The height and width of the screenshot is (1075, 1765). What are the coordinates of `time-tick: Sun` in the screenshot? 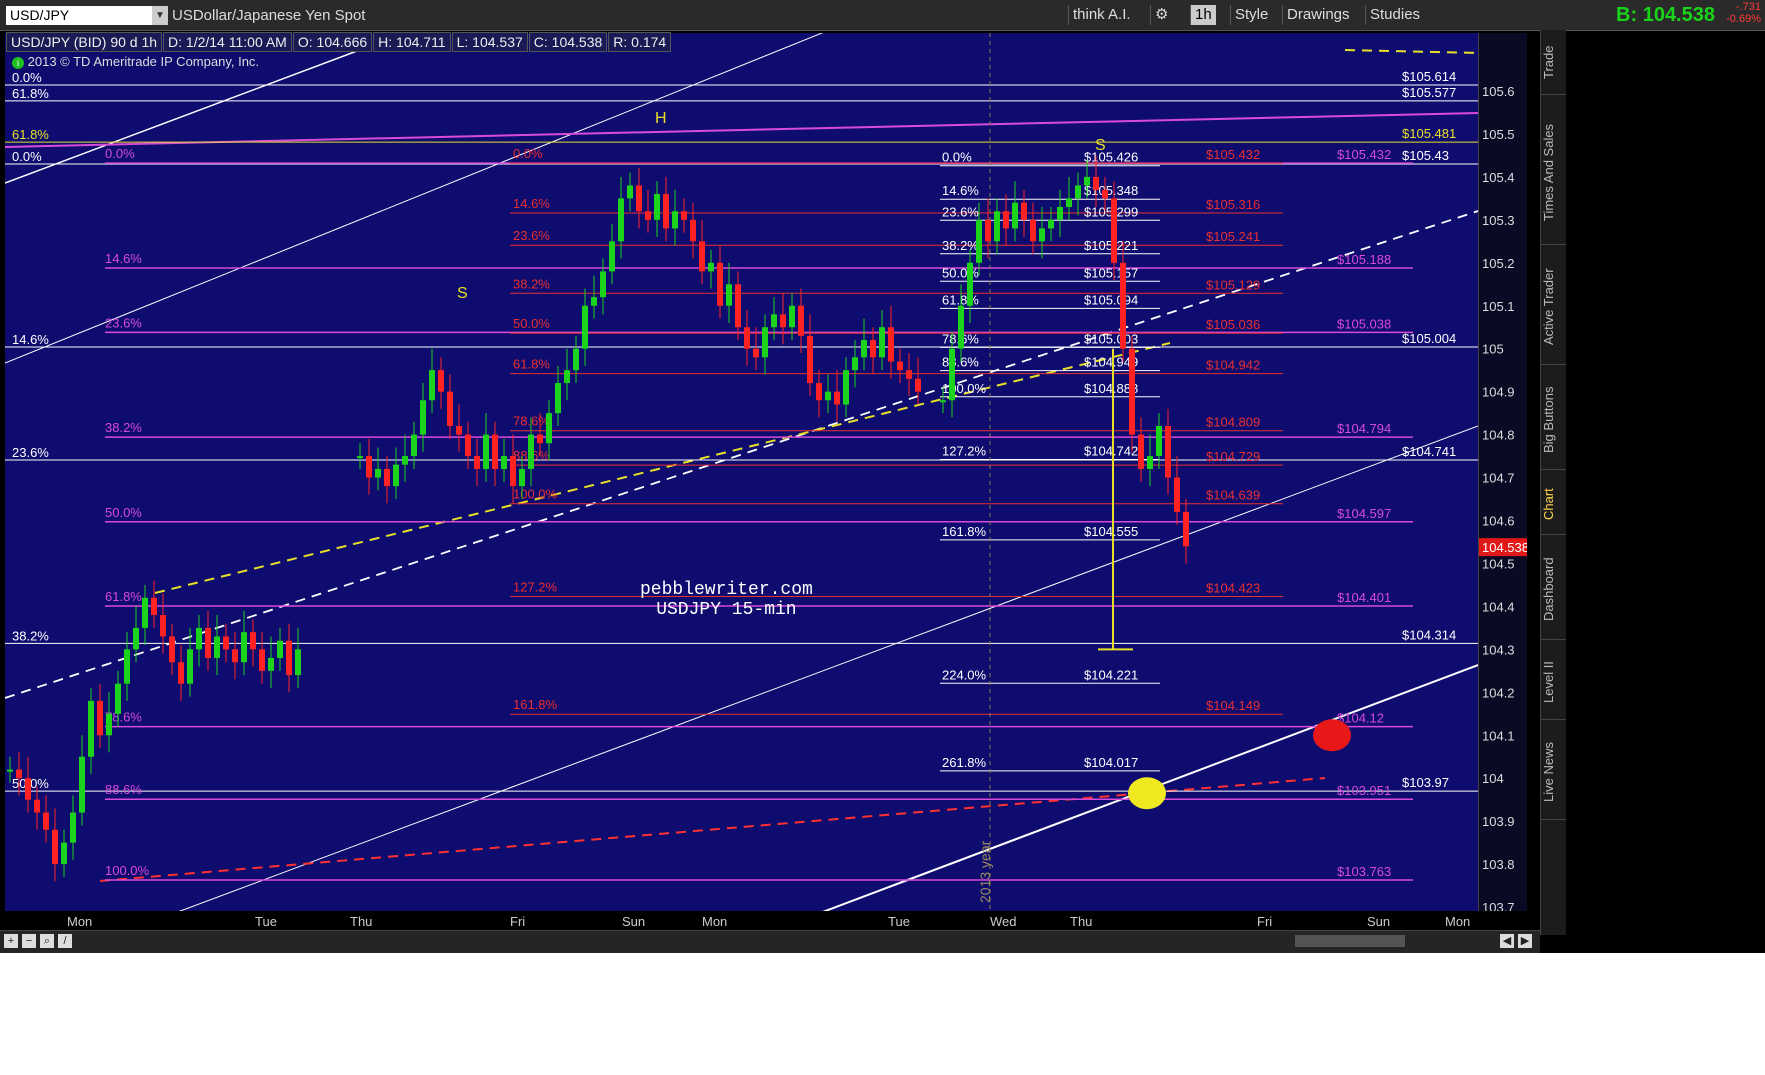 It's located at (633, 921).